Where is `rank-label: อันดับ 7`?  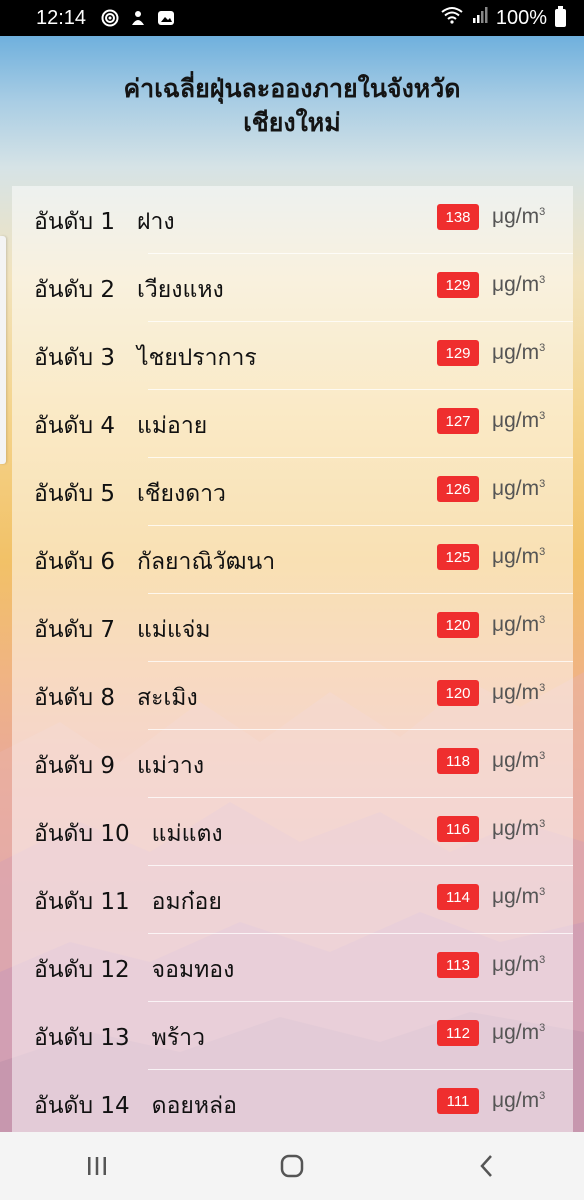
rank-label: อันดับ 7 is located at coordinates (75, 630).